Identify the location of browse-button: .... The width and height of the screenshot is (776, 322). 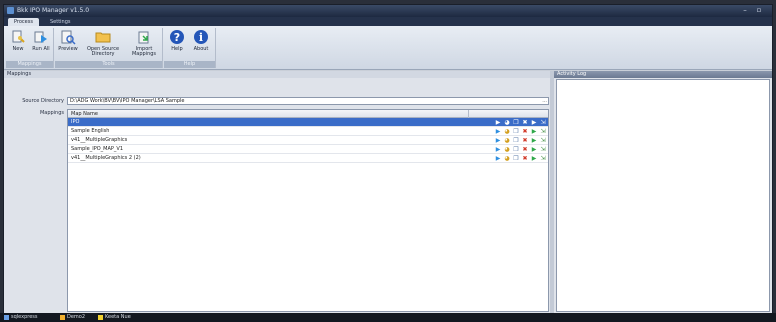
(544, 101).